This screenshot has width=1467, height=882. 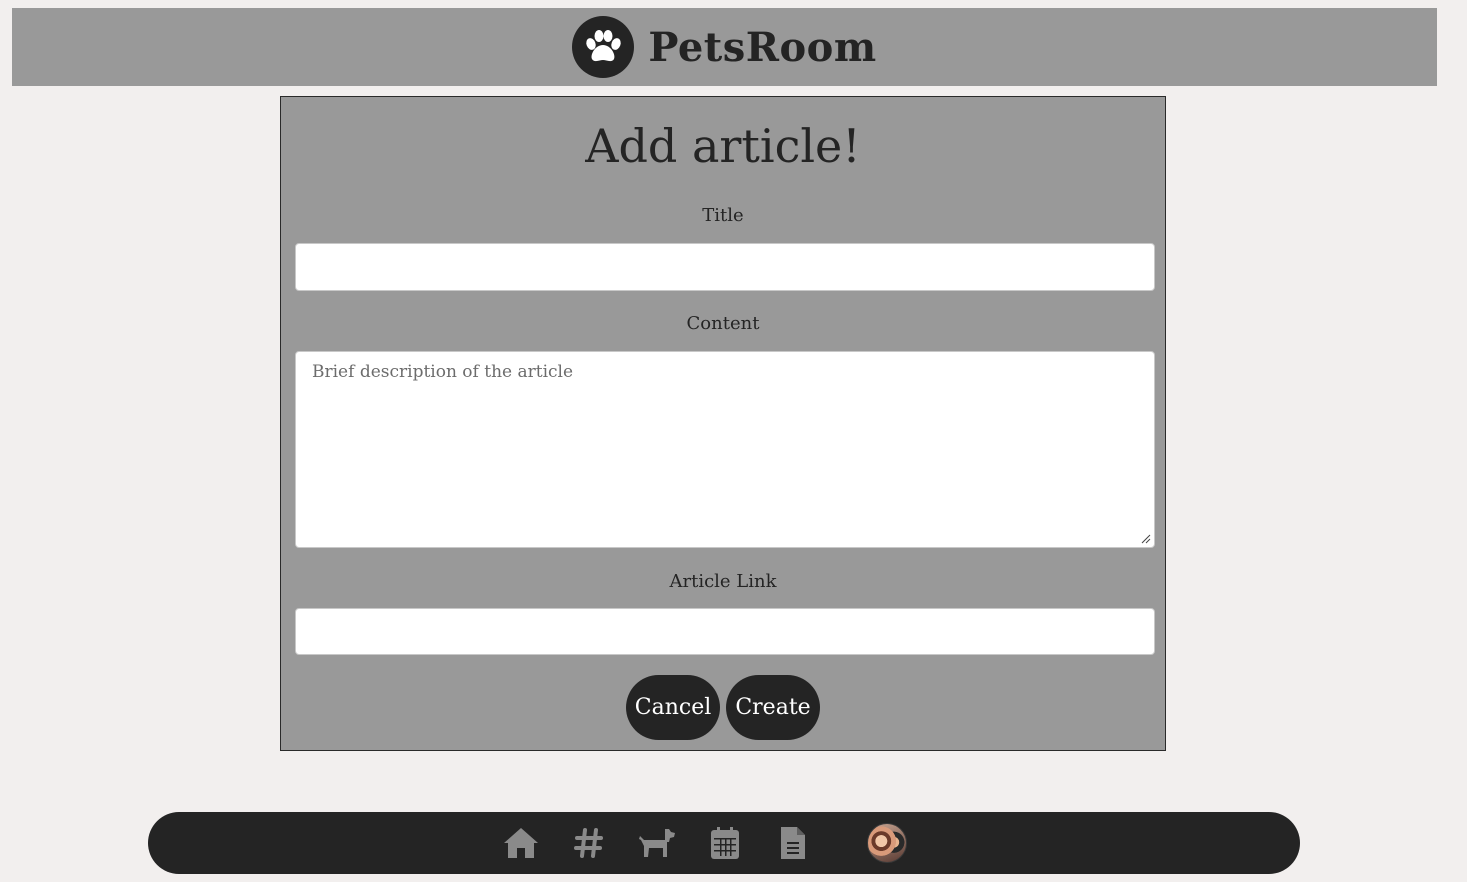 What do you see at coordinates (723, 215) in the screenshot?
I see `title-label: Title` at bounding box center [723, 215].